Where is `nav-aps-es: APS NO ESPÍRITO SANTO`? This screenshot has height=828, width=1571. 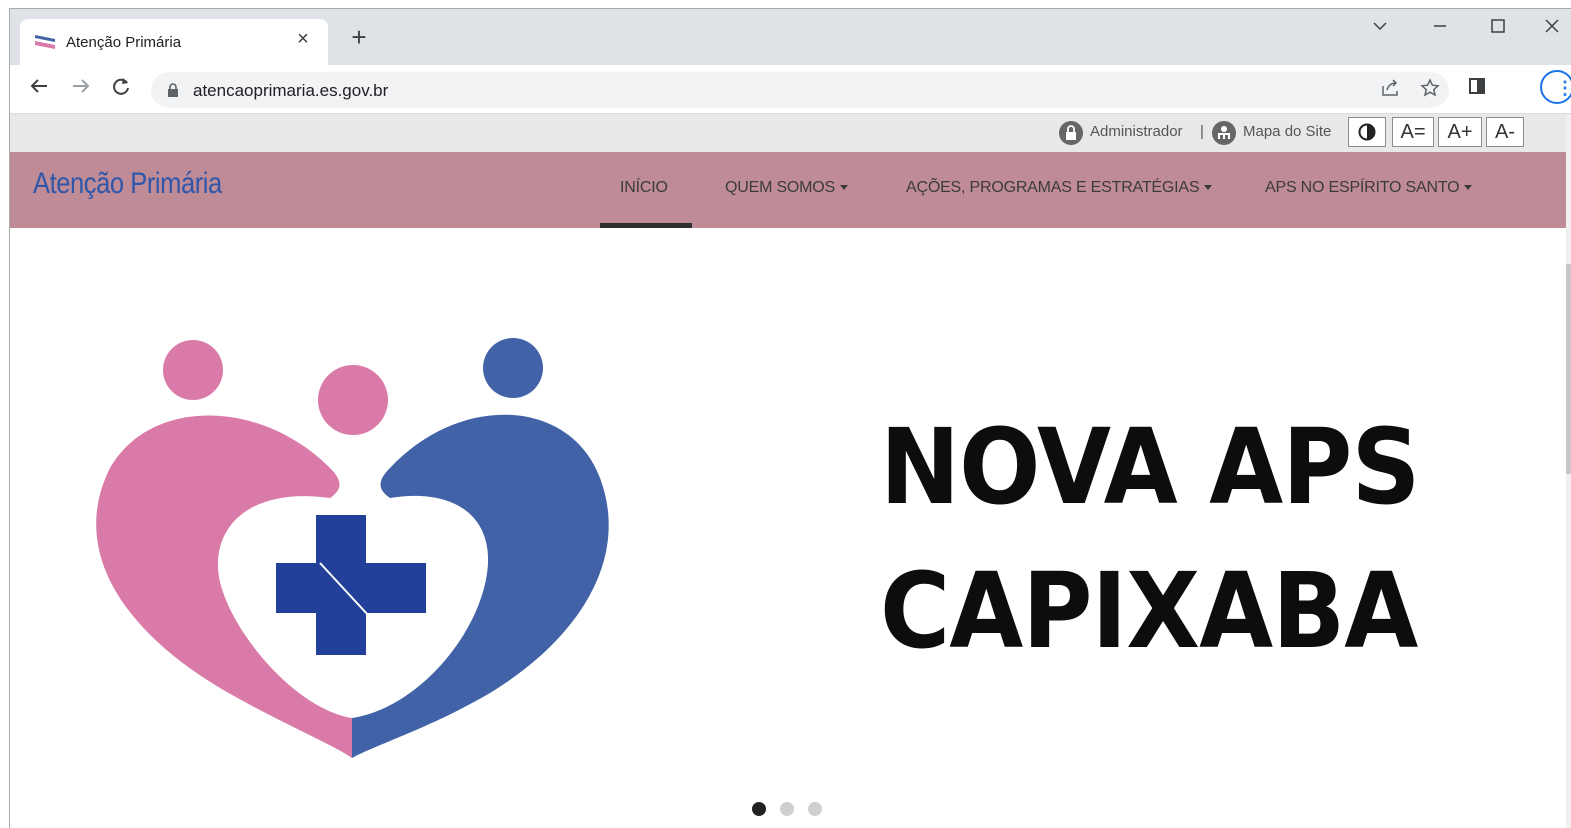 nav-aps-es: APS NO ESPÍRITO SANTO is located at coordinates (1369, 188).